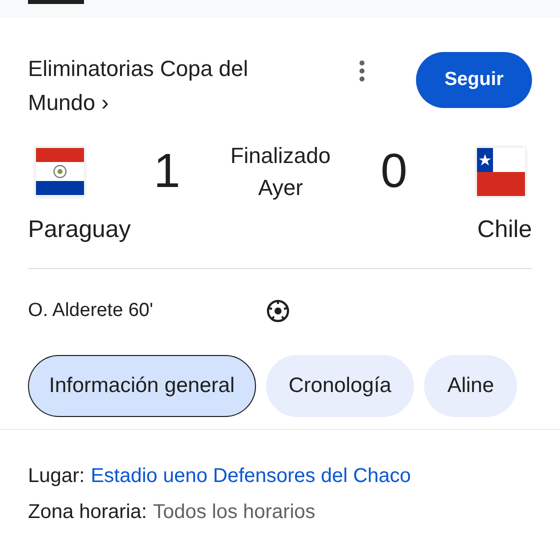  I want to click on tab-indicator, so click(56, 2).